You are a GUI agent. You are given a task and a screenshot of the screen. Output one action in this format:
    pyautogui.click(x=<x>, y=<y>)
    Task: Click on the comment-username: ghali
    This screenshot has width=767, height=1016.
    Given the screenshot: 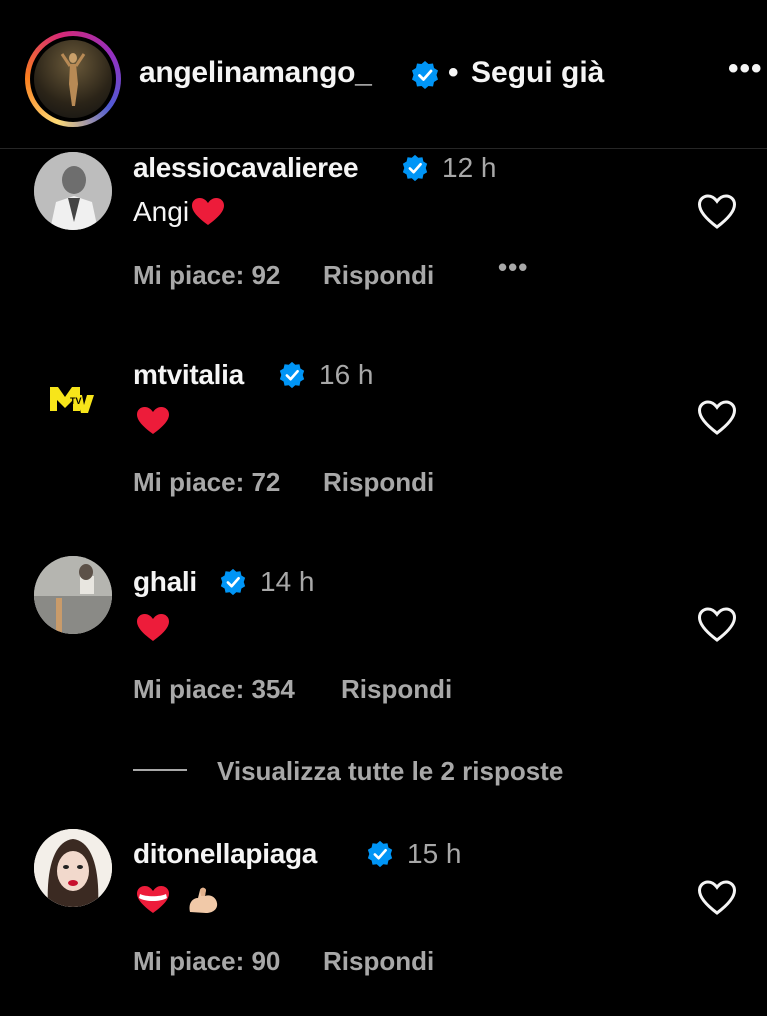 What is the action you would take?
    pyautogui.click(x=165, y=582)
    